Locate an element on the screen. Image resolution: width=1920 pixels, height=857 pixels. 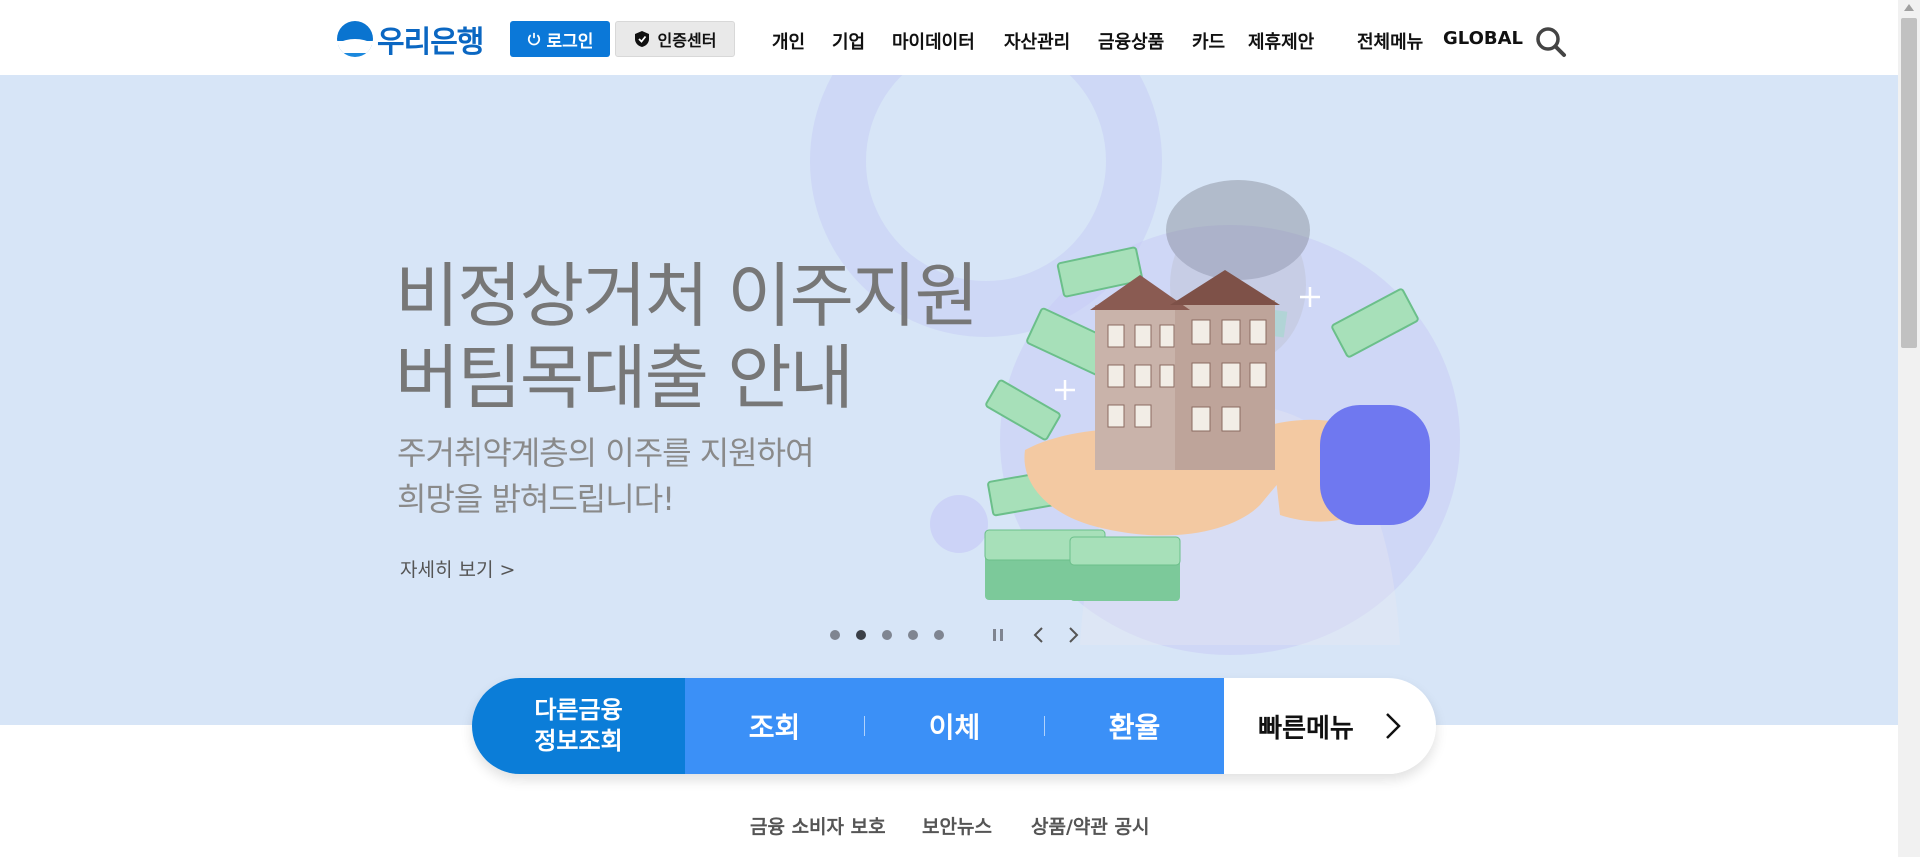
page-scrollbar is located at coordinates (1909, 428).